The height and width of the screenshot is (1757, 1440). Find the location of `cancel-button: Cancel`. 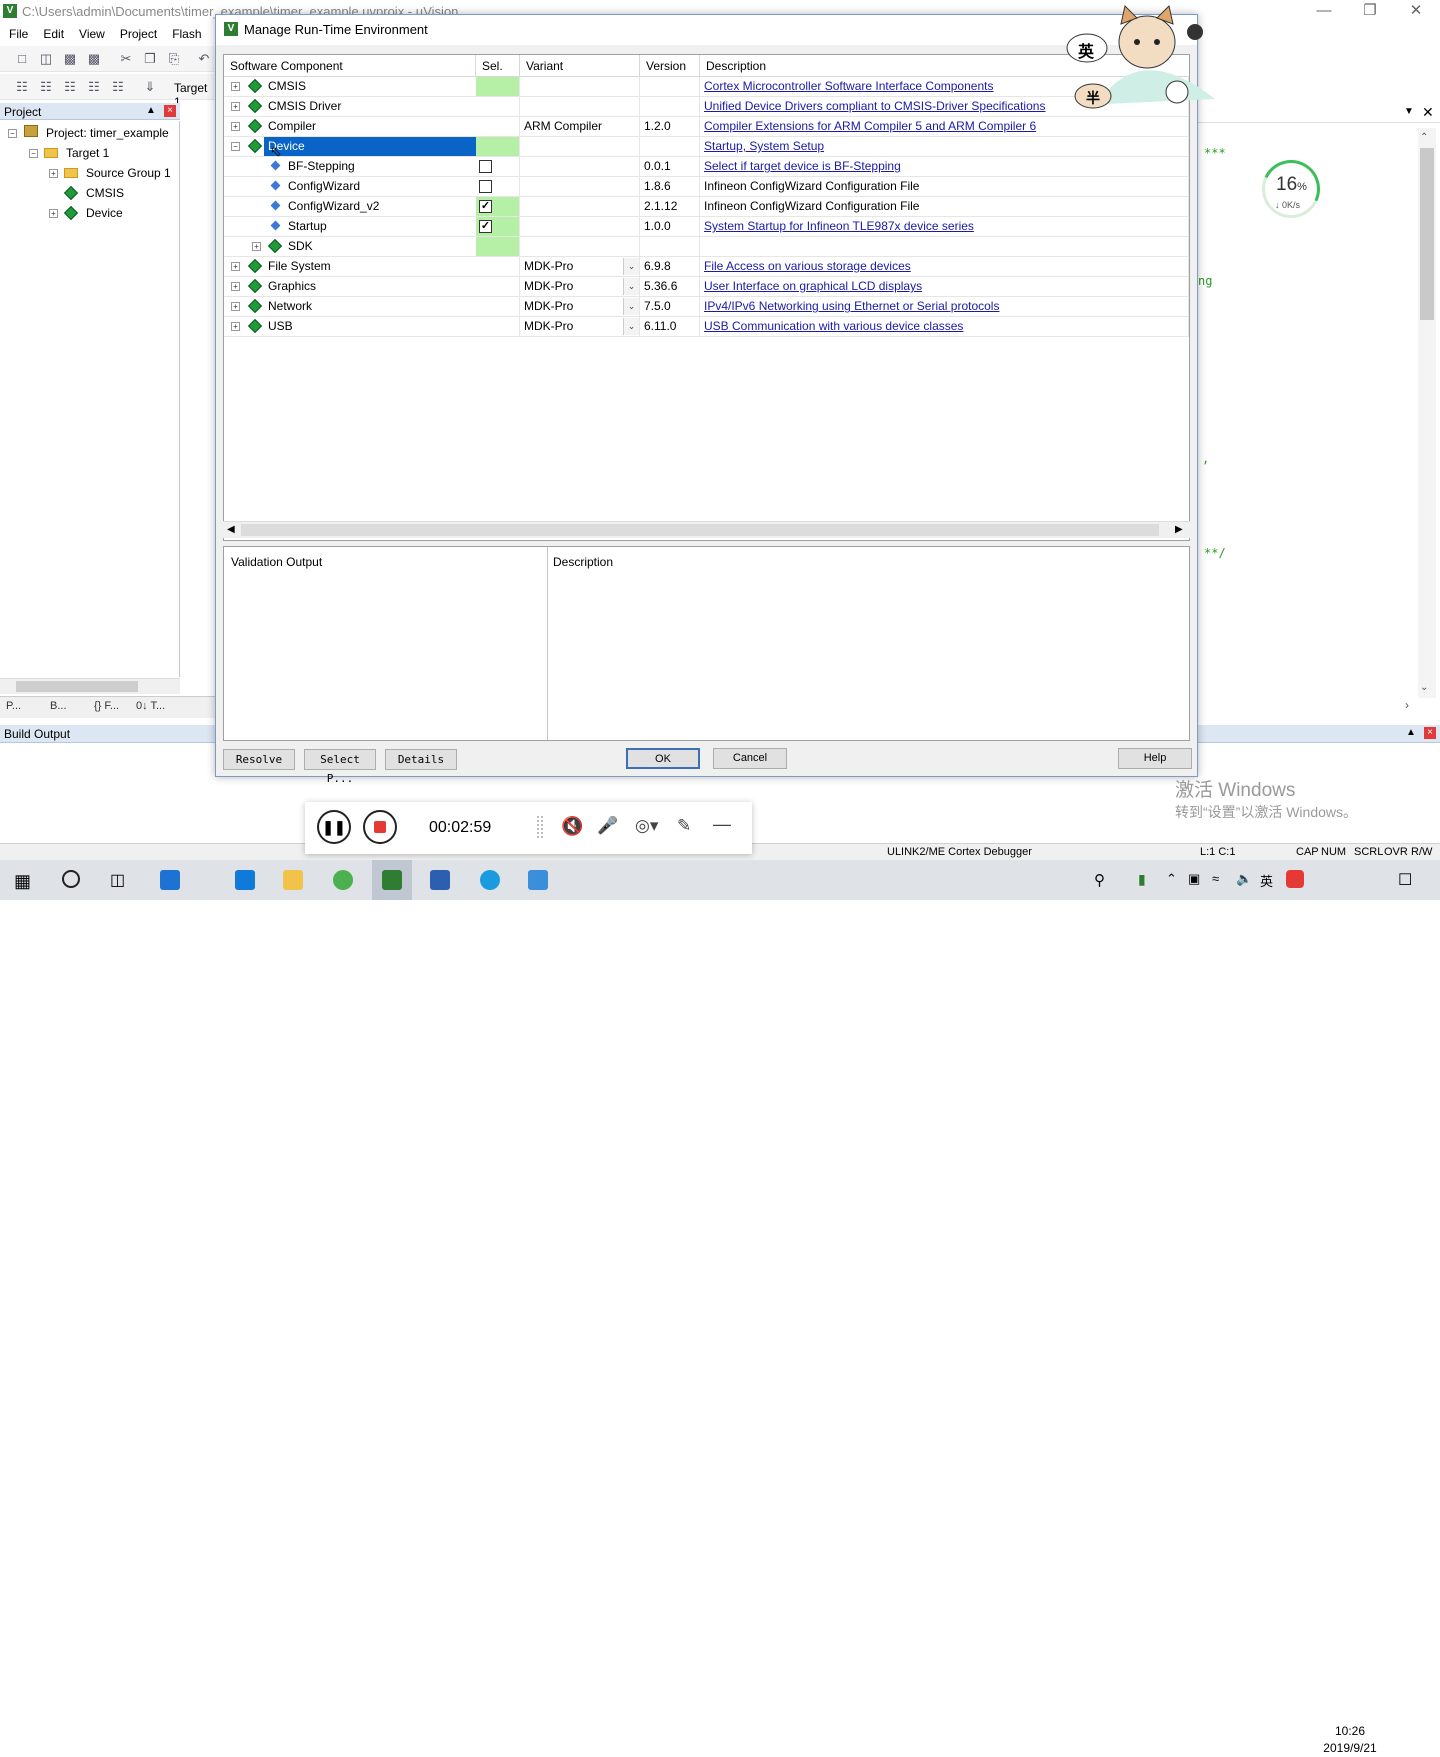

cancel-button: Cancel is located at coordinates (750, 758).